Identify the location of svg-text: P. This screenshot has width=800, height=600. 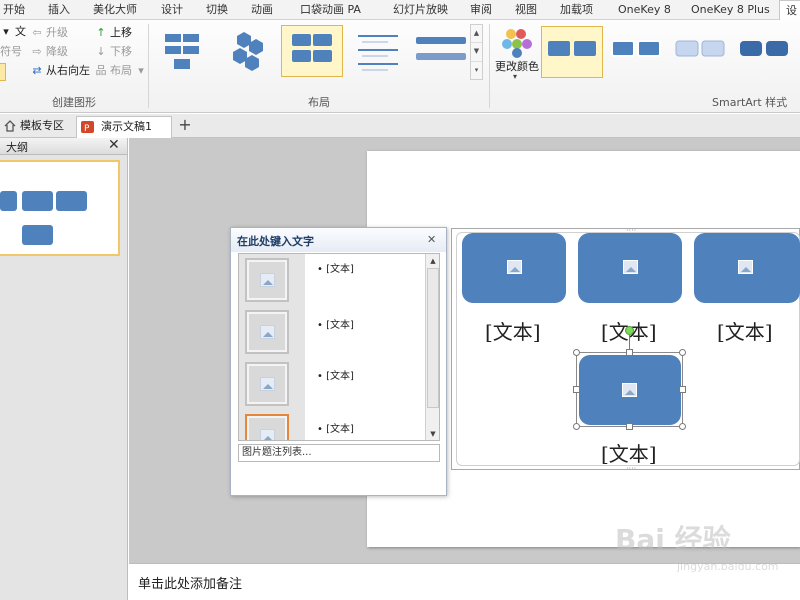
(87, 129).